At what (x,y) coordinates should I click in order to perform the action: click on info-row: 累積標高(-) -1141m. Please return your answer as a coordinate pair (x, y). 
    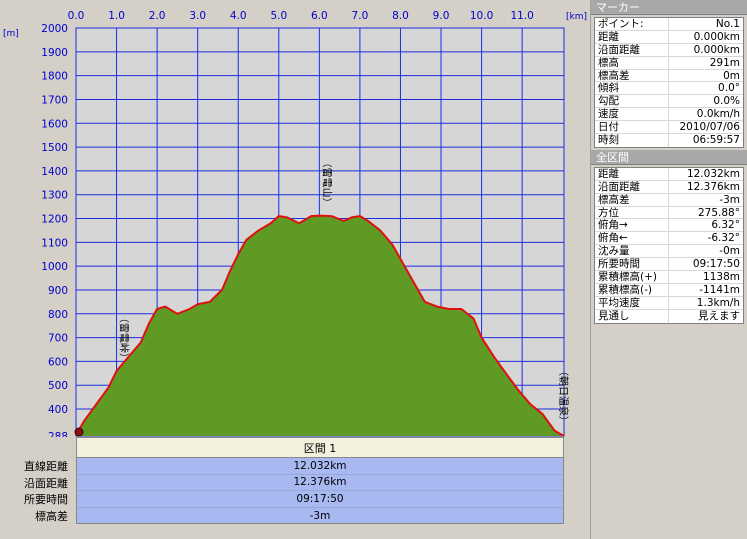
    Looking at the image, I should click on (669, 290).